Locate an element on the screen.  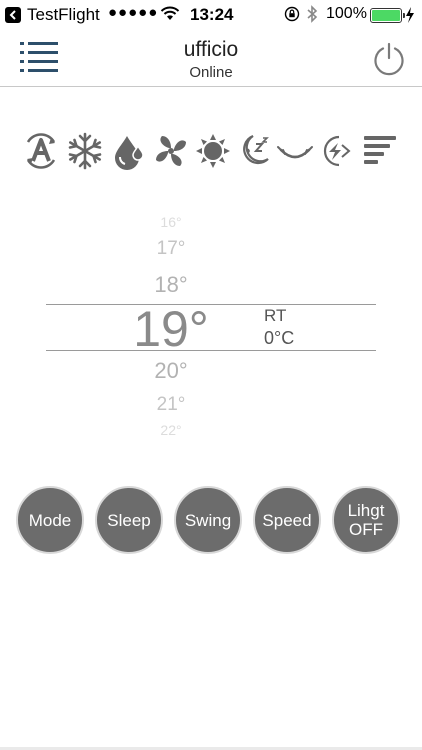
signal-strength: ●●●●● is located at coordinates (133, 12).